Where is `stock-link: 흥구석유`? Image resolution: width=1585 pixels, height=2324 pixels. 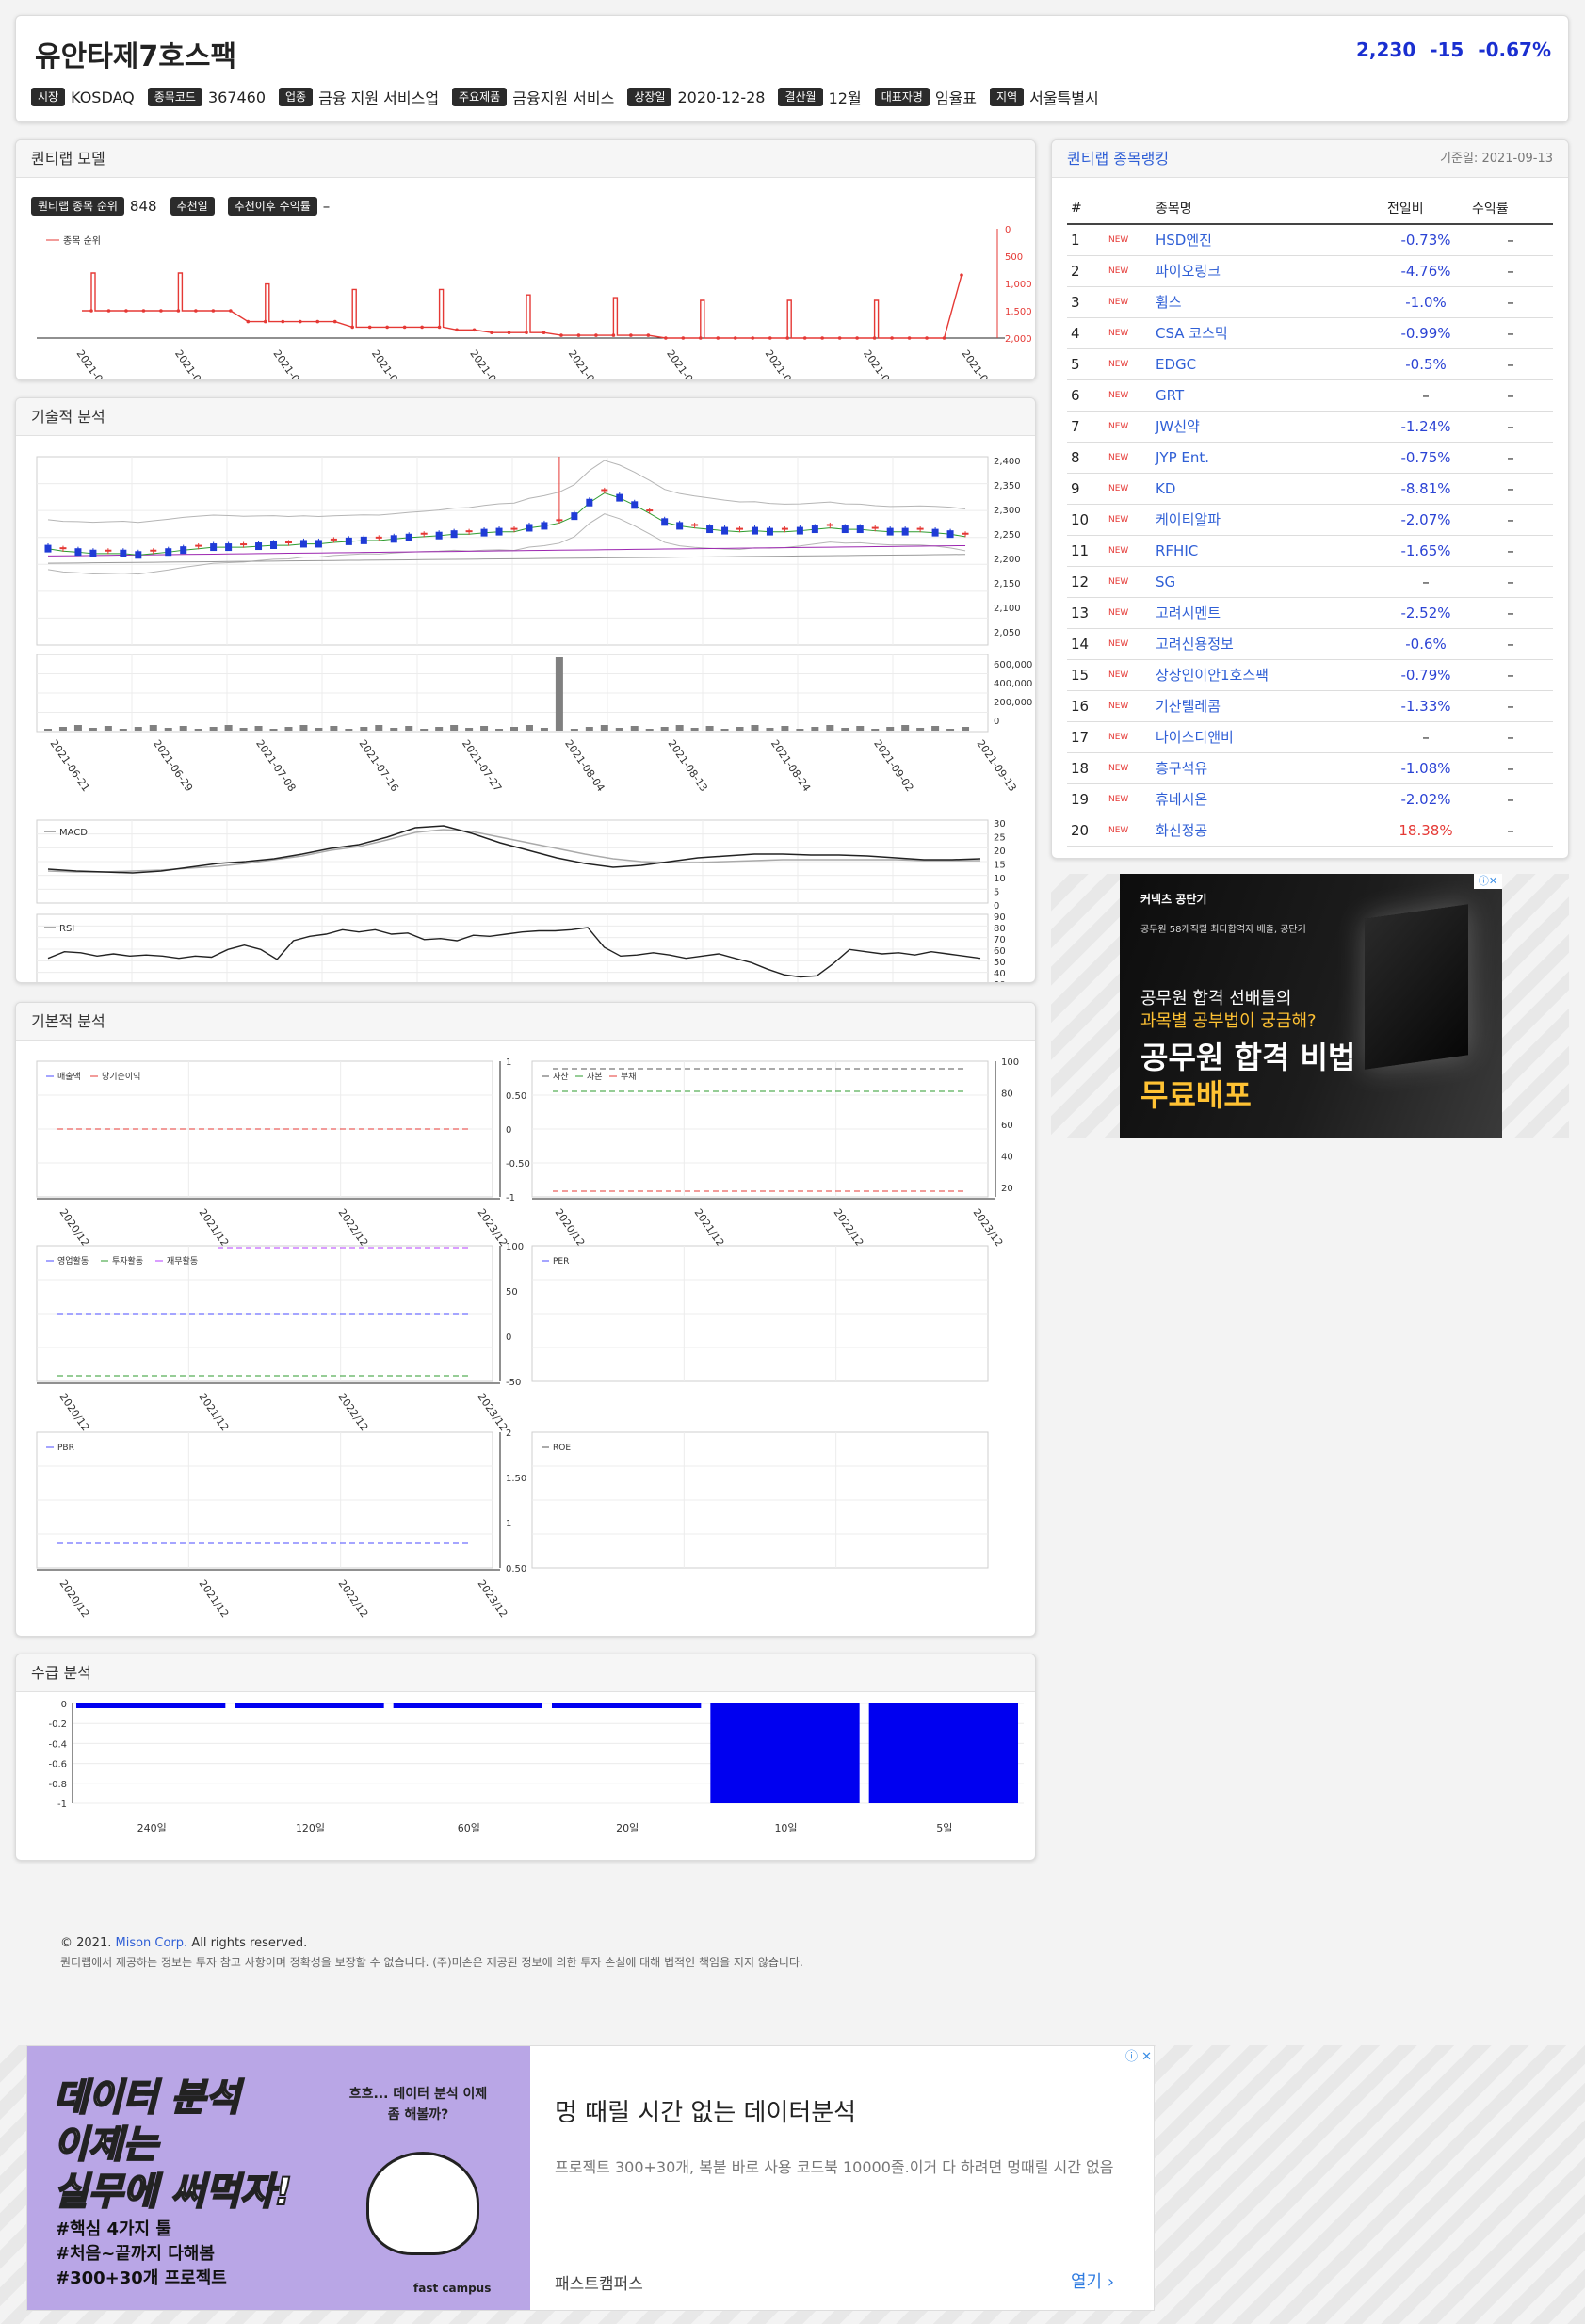
stock-link: 흥구석유 is located at coordinates (1181, 768).